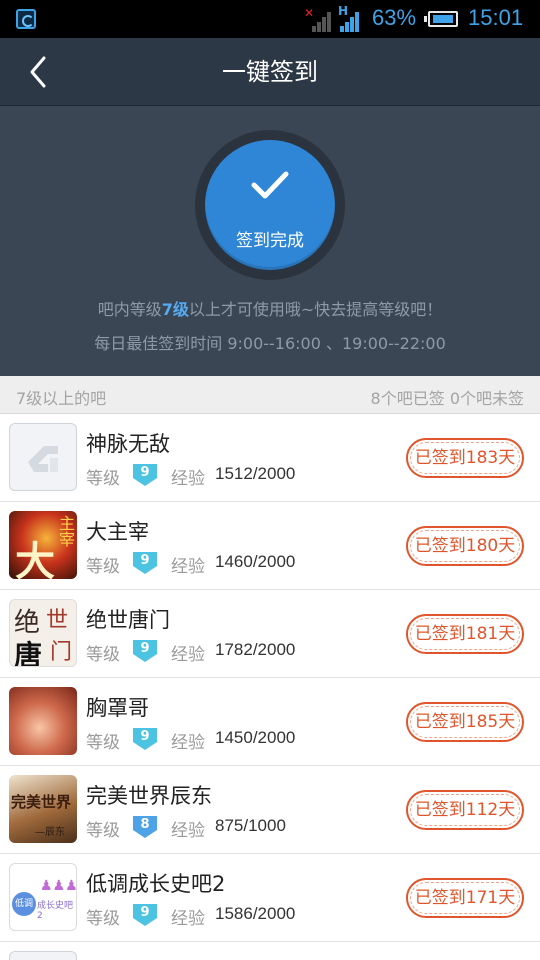 This screenshot has height=960, width=540. I want to click on forum-avatar: 大 主宰, so click(43, 545).